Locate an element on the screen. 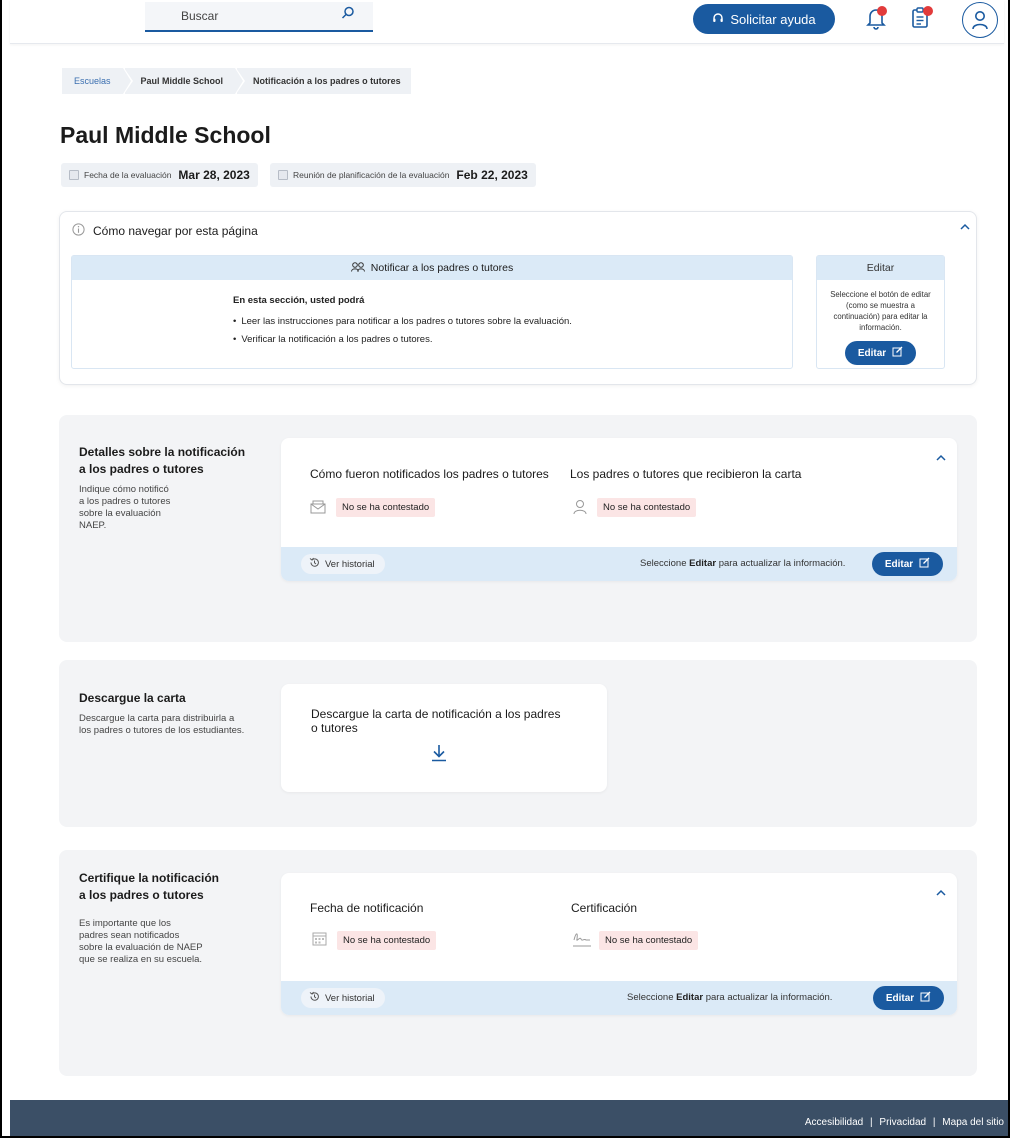 Image resolution: width=1010 pixels, height=1138 pixels. signature-icon is located at coordinates (582, 941).